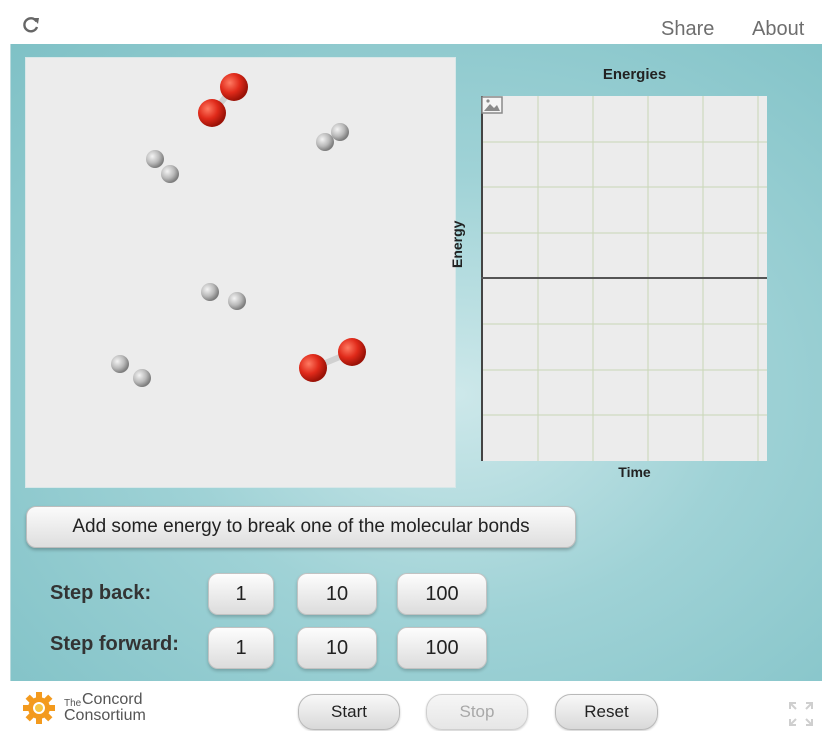 Image resolution: width=831 pixels, height=731 pixels. I want to click on fullscreen-icon, so click(801, 714).